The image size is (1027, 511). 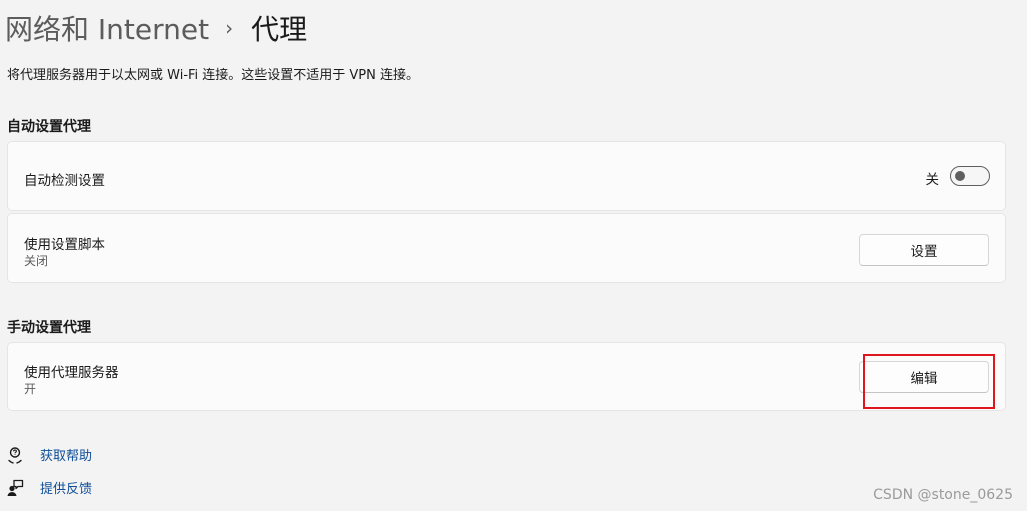 I want to click on page-title: 代理, so click(x=279, y=29).